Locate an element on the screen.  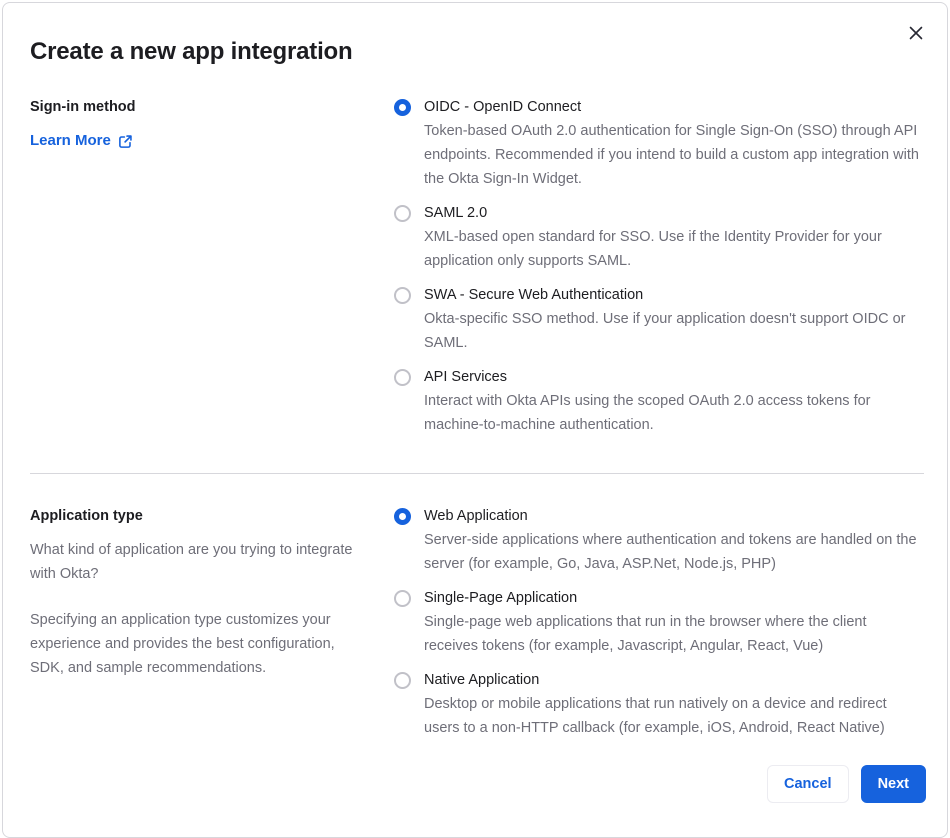
close-button is located at coordinates (916, 34).